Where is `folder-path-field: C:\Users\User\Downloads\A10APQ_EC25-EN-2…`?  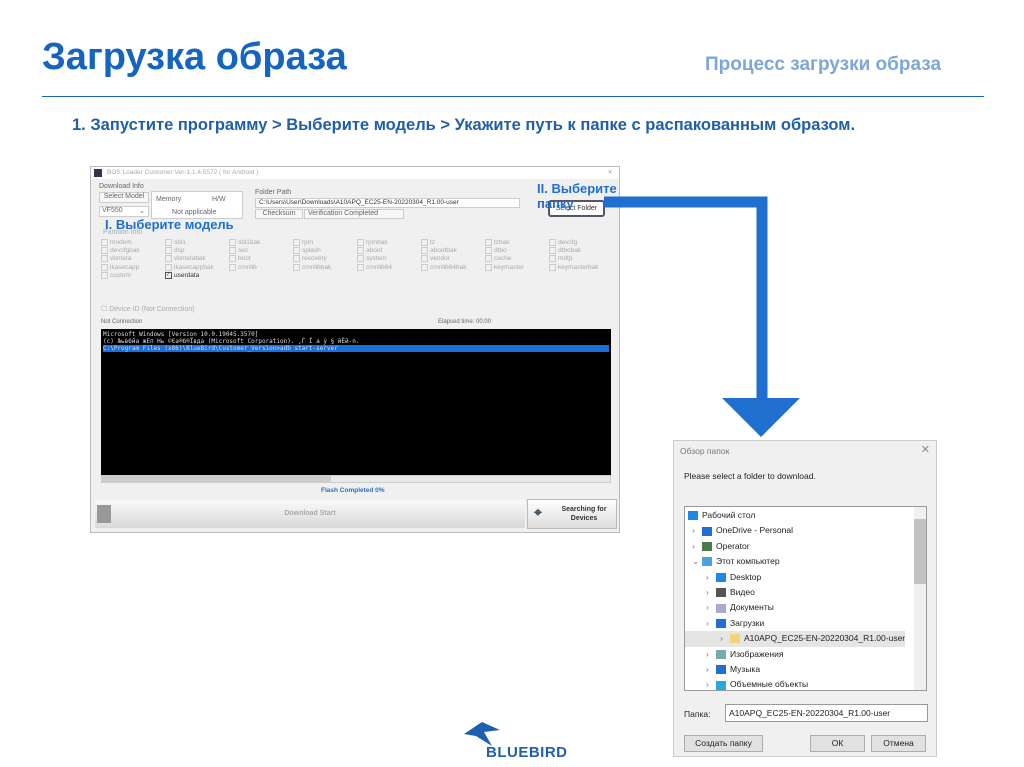
folder-path-field: C:\Users\User\Downloads\A10APQ_EC25-EN-2… is located at coordinates (387, 203).